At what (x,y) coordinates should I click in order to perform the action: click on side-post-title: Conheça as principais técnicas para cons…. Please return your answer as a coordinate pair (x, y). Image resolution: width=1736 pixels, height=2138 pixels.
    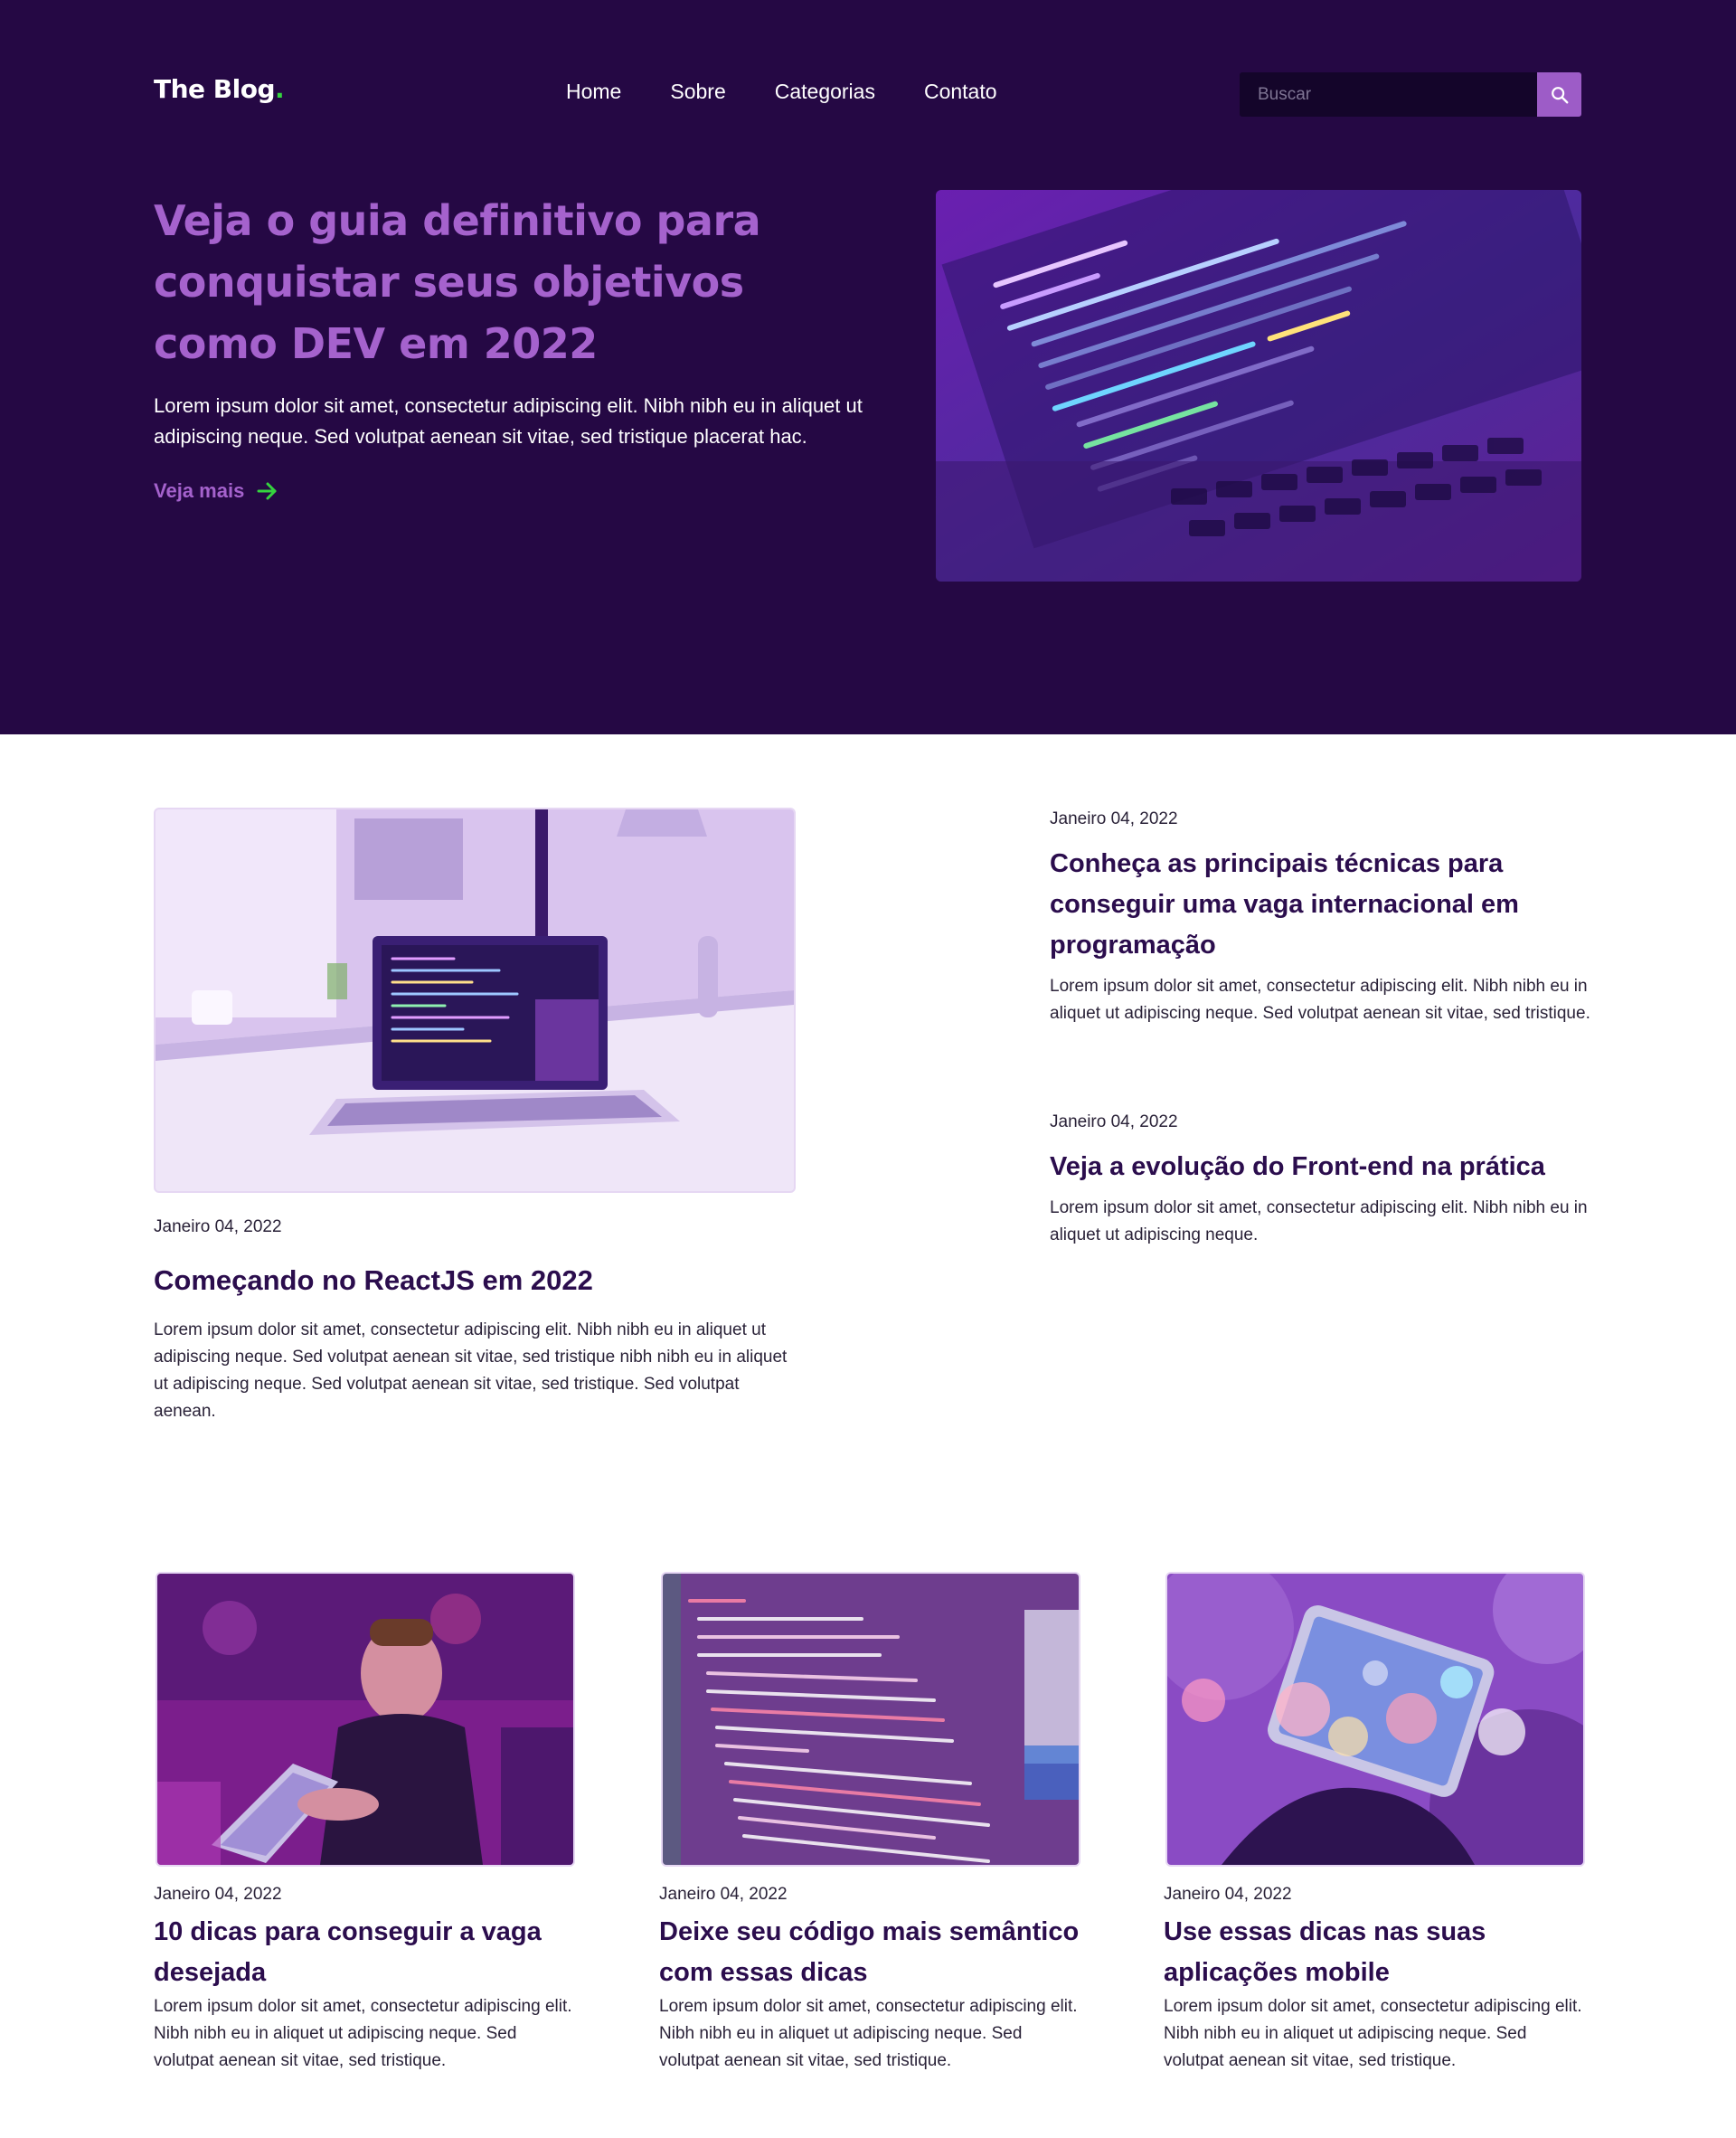
    Looking at the image, I should click on (1321, 905).